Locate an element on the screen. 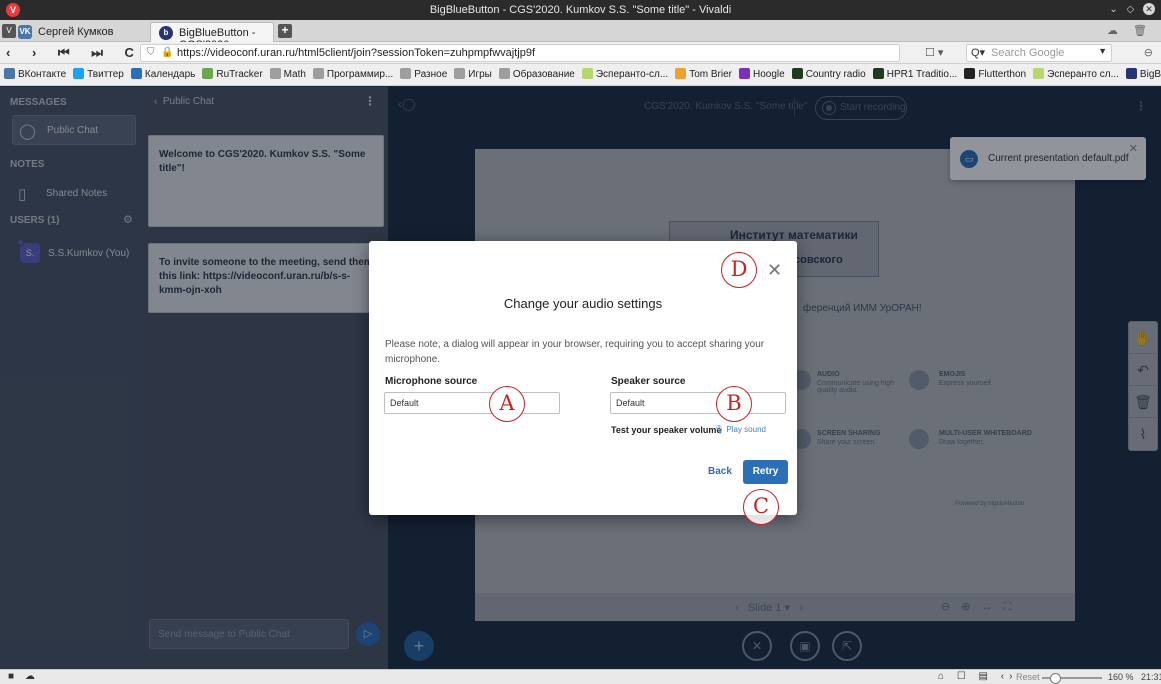 Image resolution: width=1161 pixels, height=684 pixels. bookmark-item: Math is located at coordinates (287, 74).